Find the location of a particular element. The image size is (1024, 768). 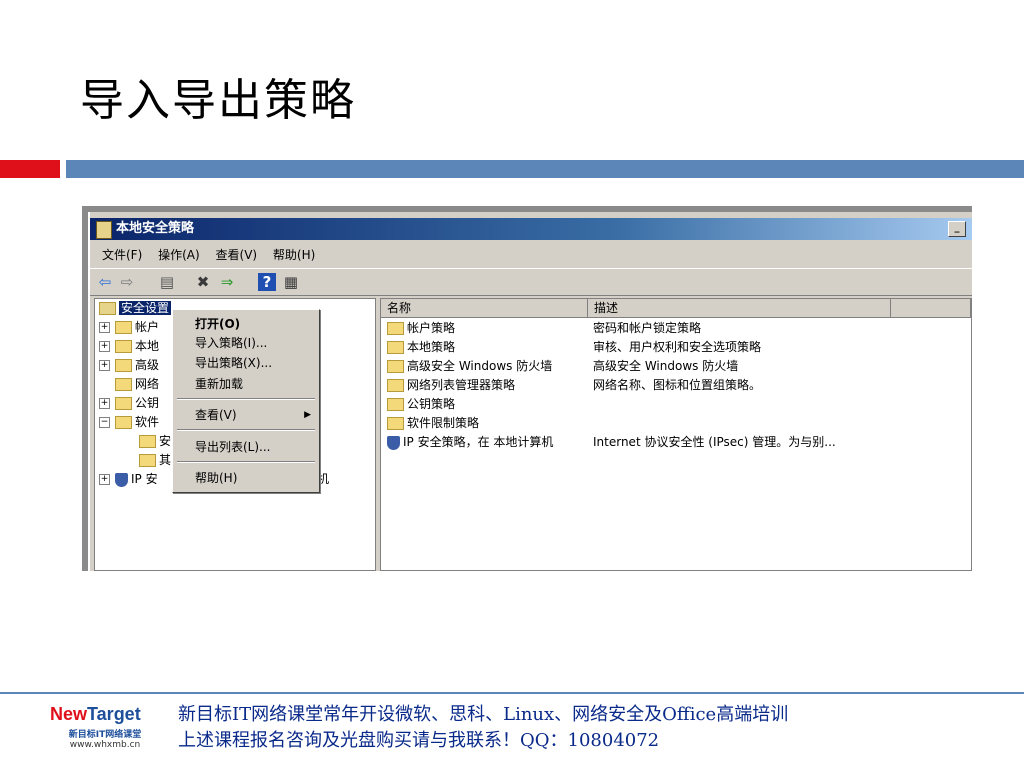

list-item-account-policies: 帐户策略 密码和帐户锁定策略 is located at coordinates (544, 328).